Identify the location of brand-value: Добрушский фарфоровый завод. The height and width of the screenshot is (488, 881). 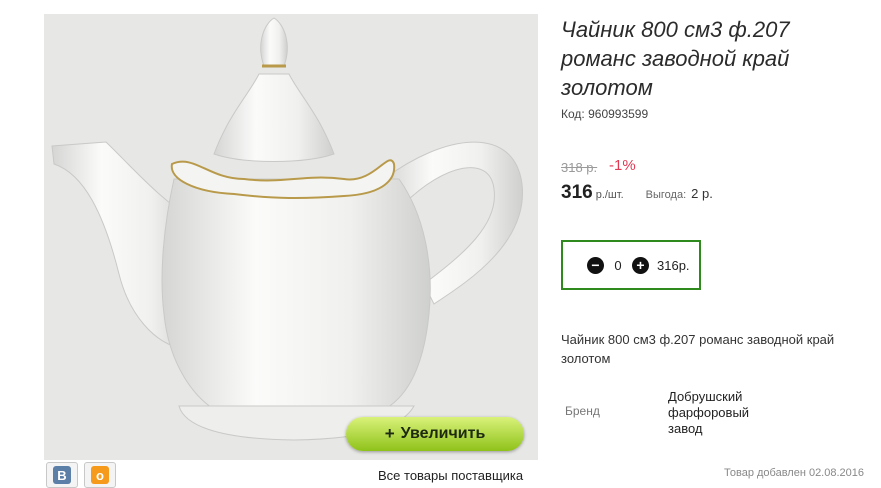
(723, 413).